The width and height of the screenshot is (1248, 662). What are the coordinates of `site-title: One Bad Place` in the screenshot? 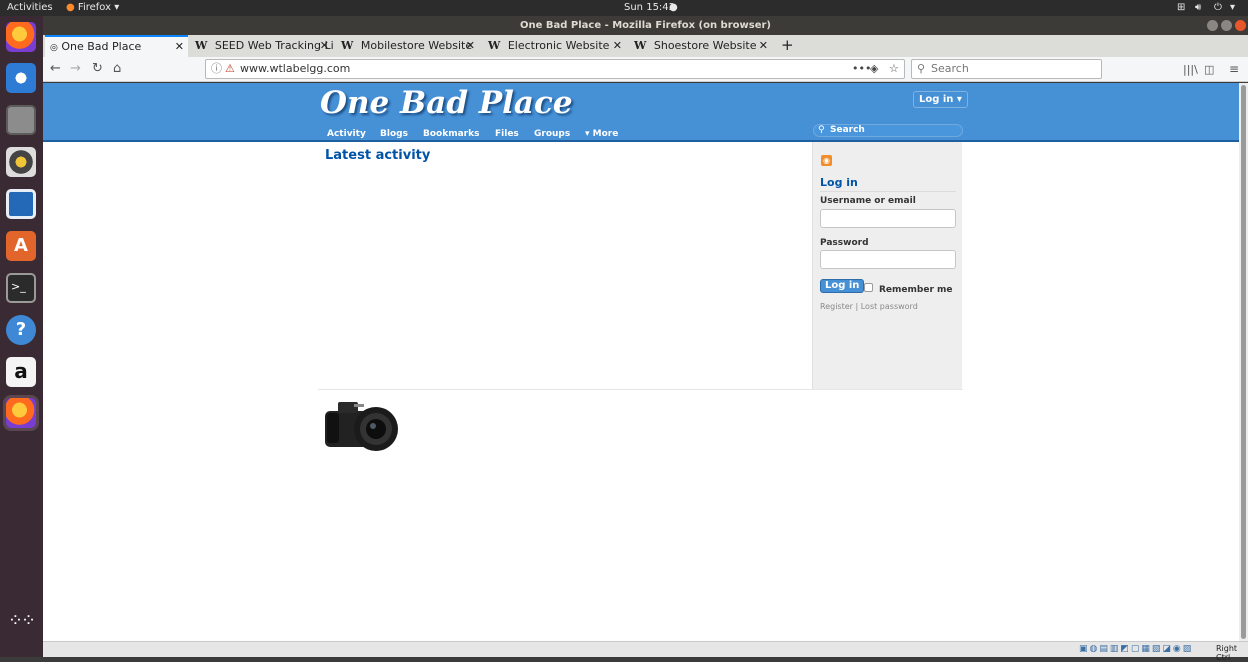 It's located at (446, 103).